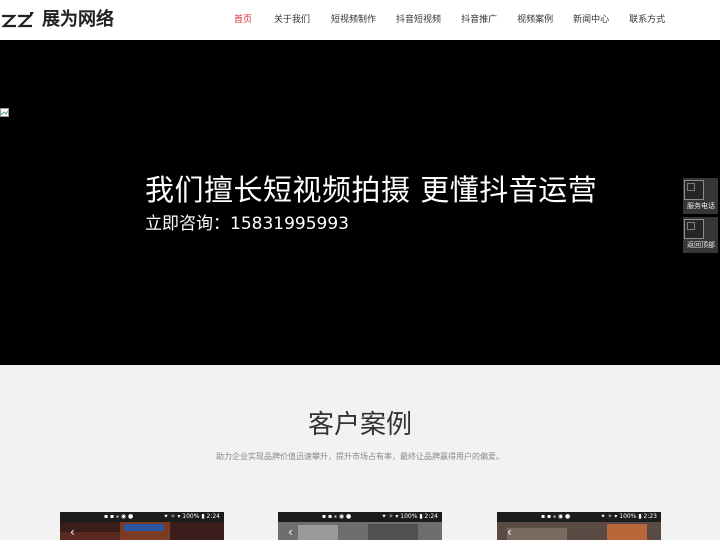 This screenshot has width=720, height=540. Describe the element at coordinates (535, 20) in the screenshot. I see `nav-item-video-cases: 视频案例` at that location.